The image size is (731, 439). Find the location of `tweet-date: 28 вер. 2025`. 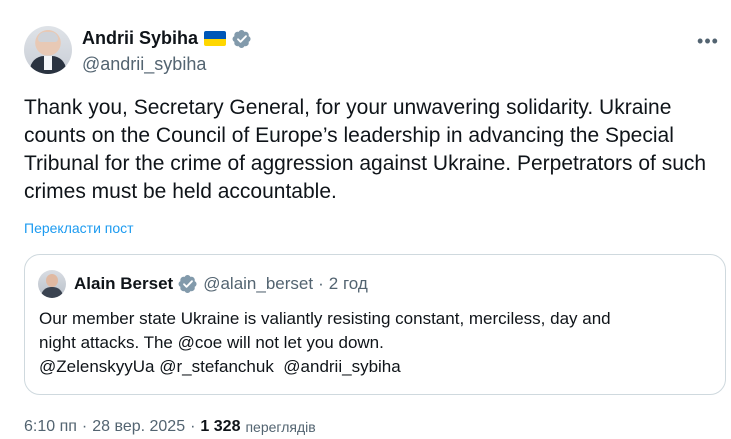

tweet-date: 28 вер. 2025 is located at coordinates (138, 427).